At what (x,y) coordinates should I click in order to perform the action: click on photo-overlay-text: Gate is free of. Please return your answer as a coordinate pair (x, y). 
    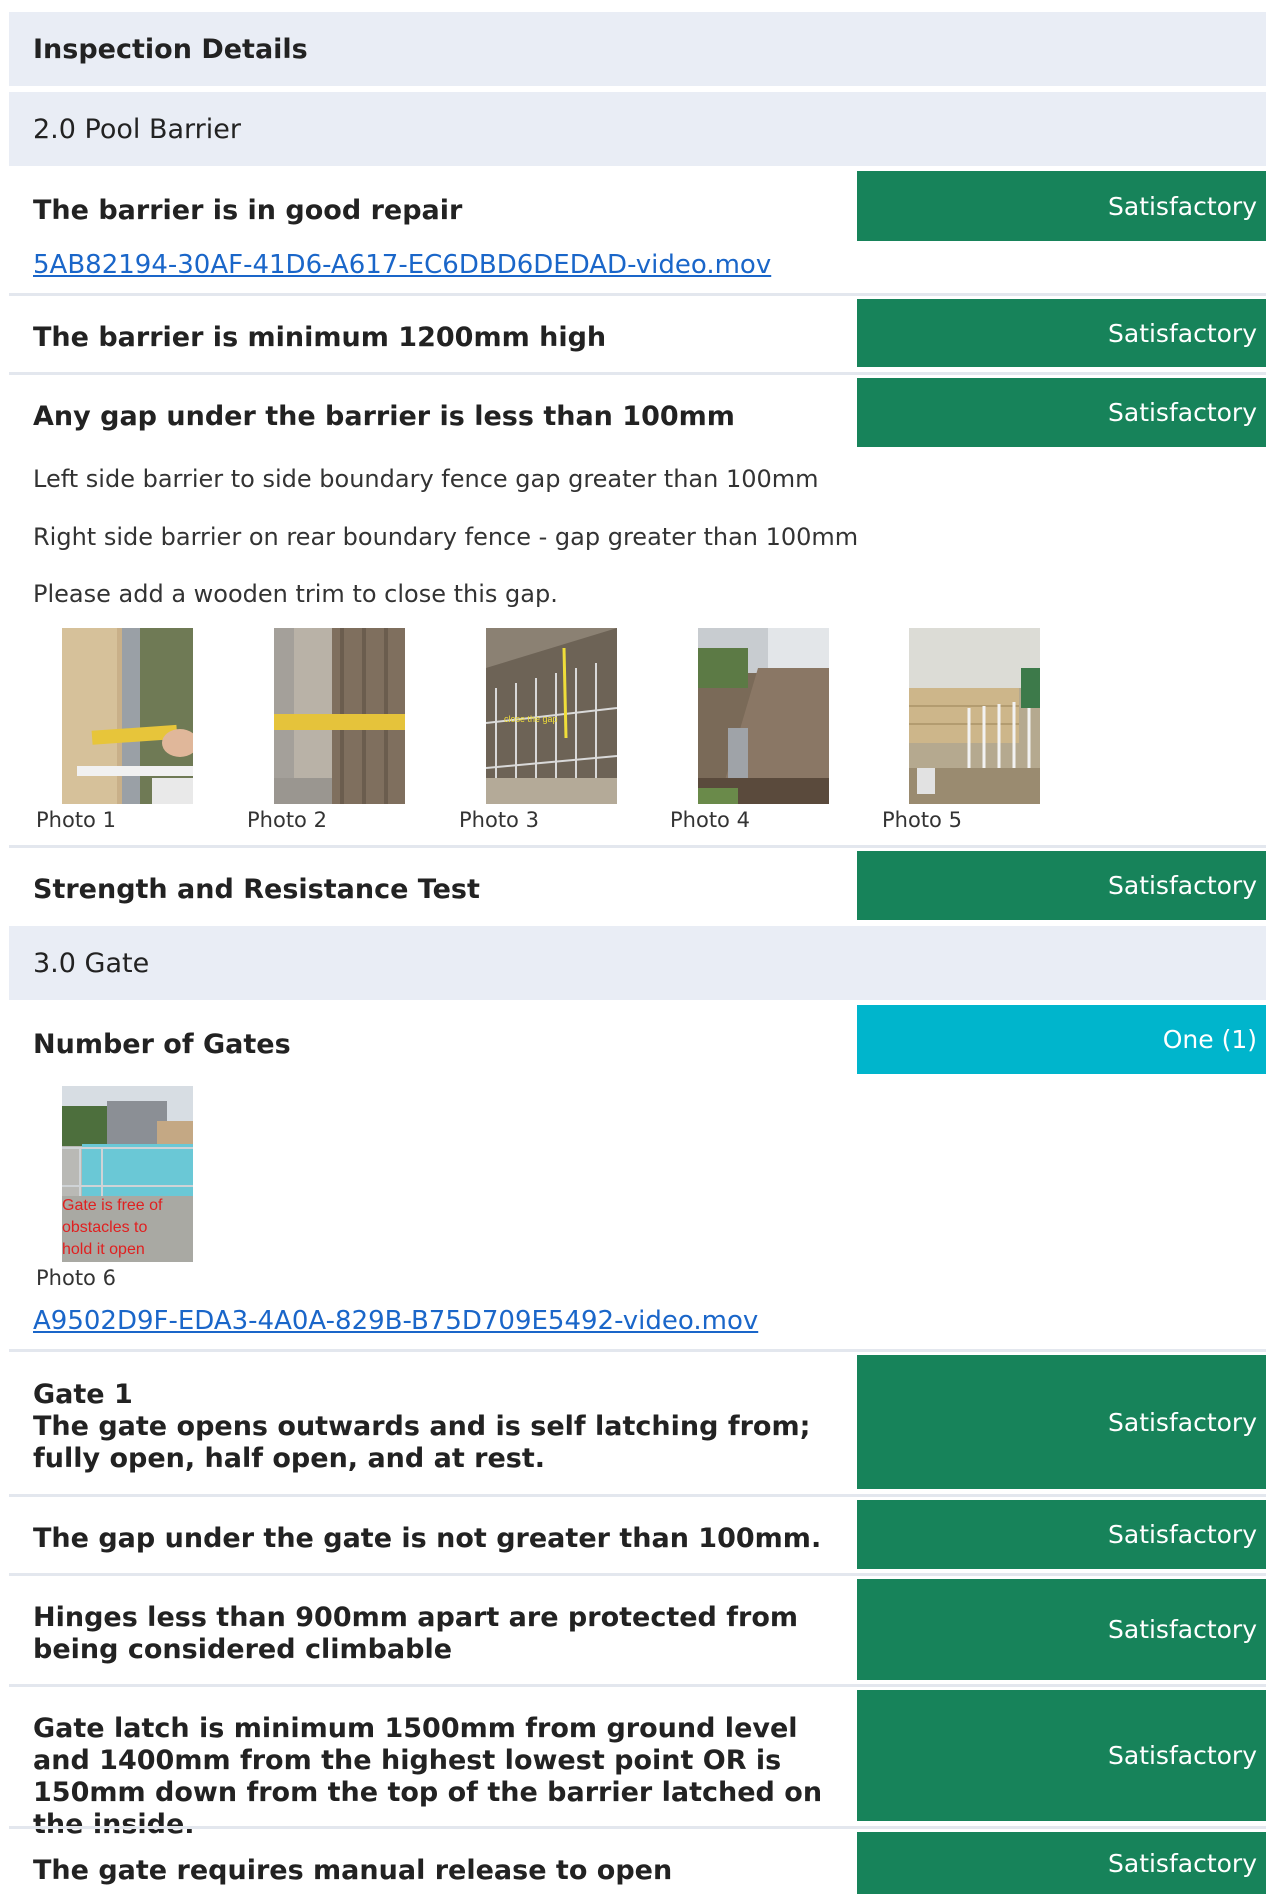
    Looking at the image, I should click on (112, 1205).